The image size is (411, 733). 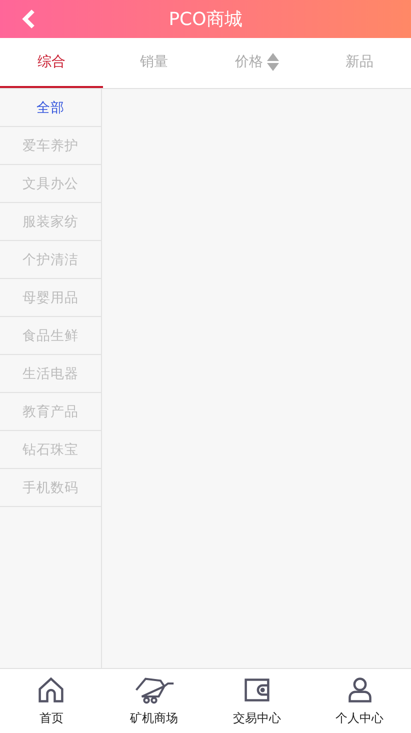 I want to click on nav-item: 矿机商场, so click(x=154, y=701).